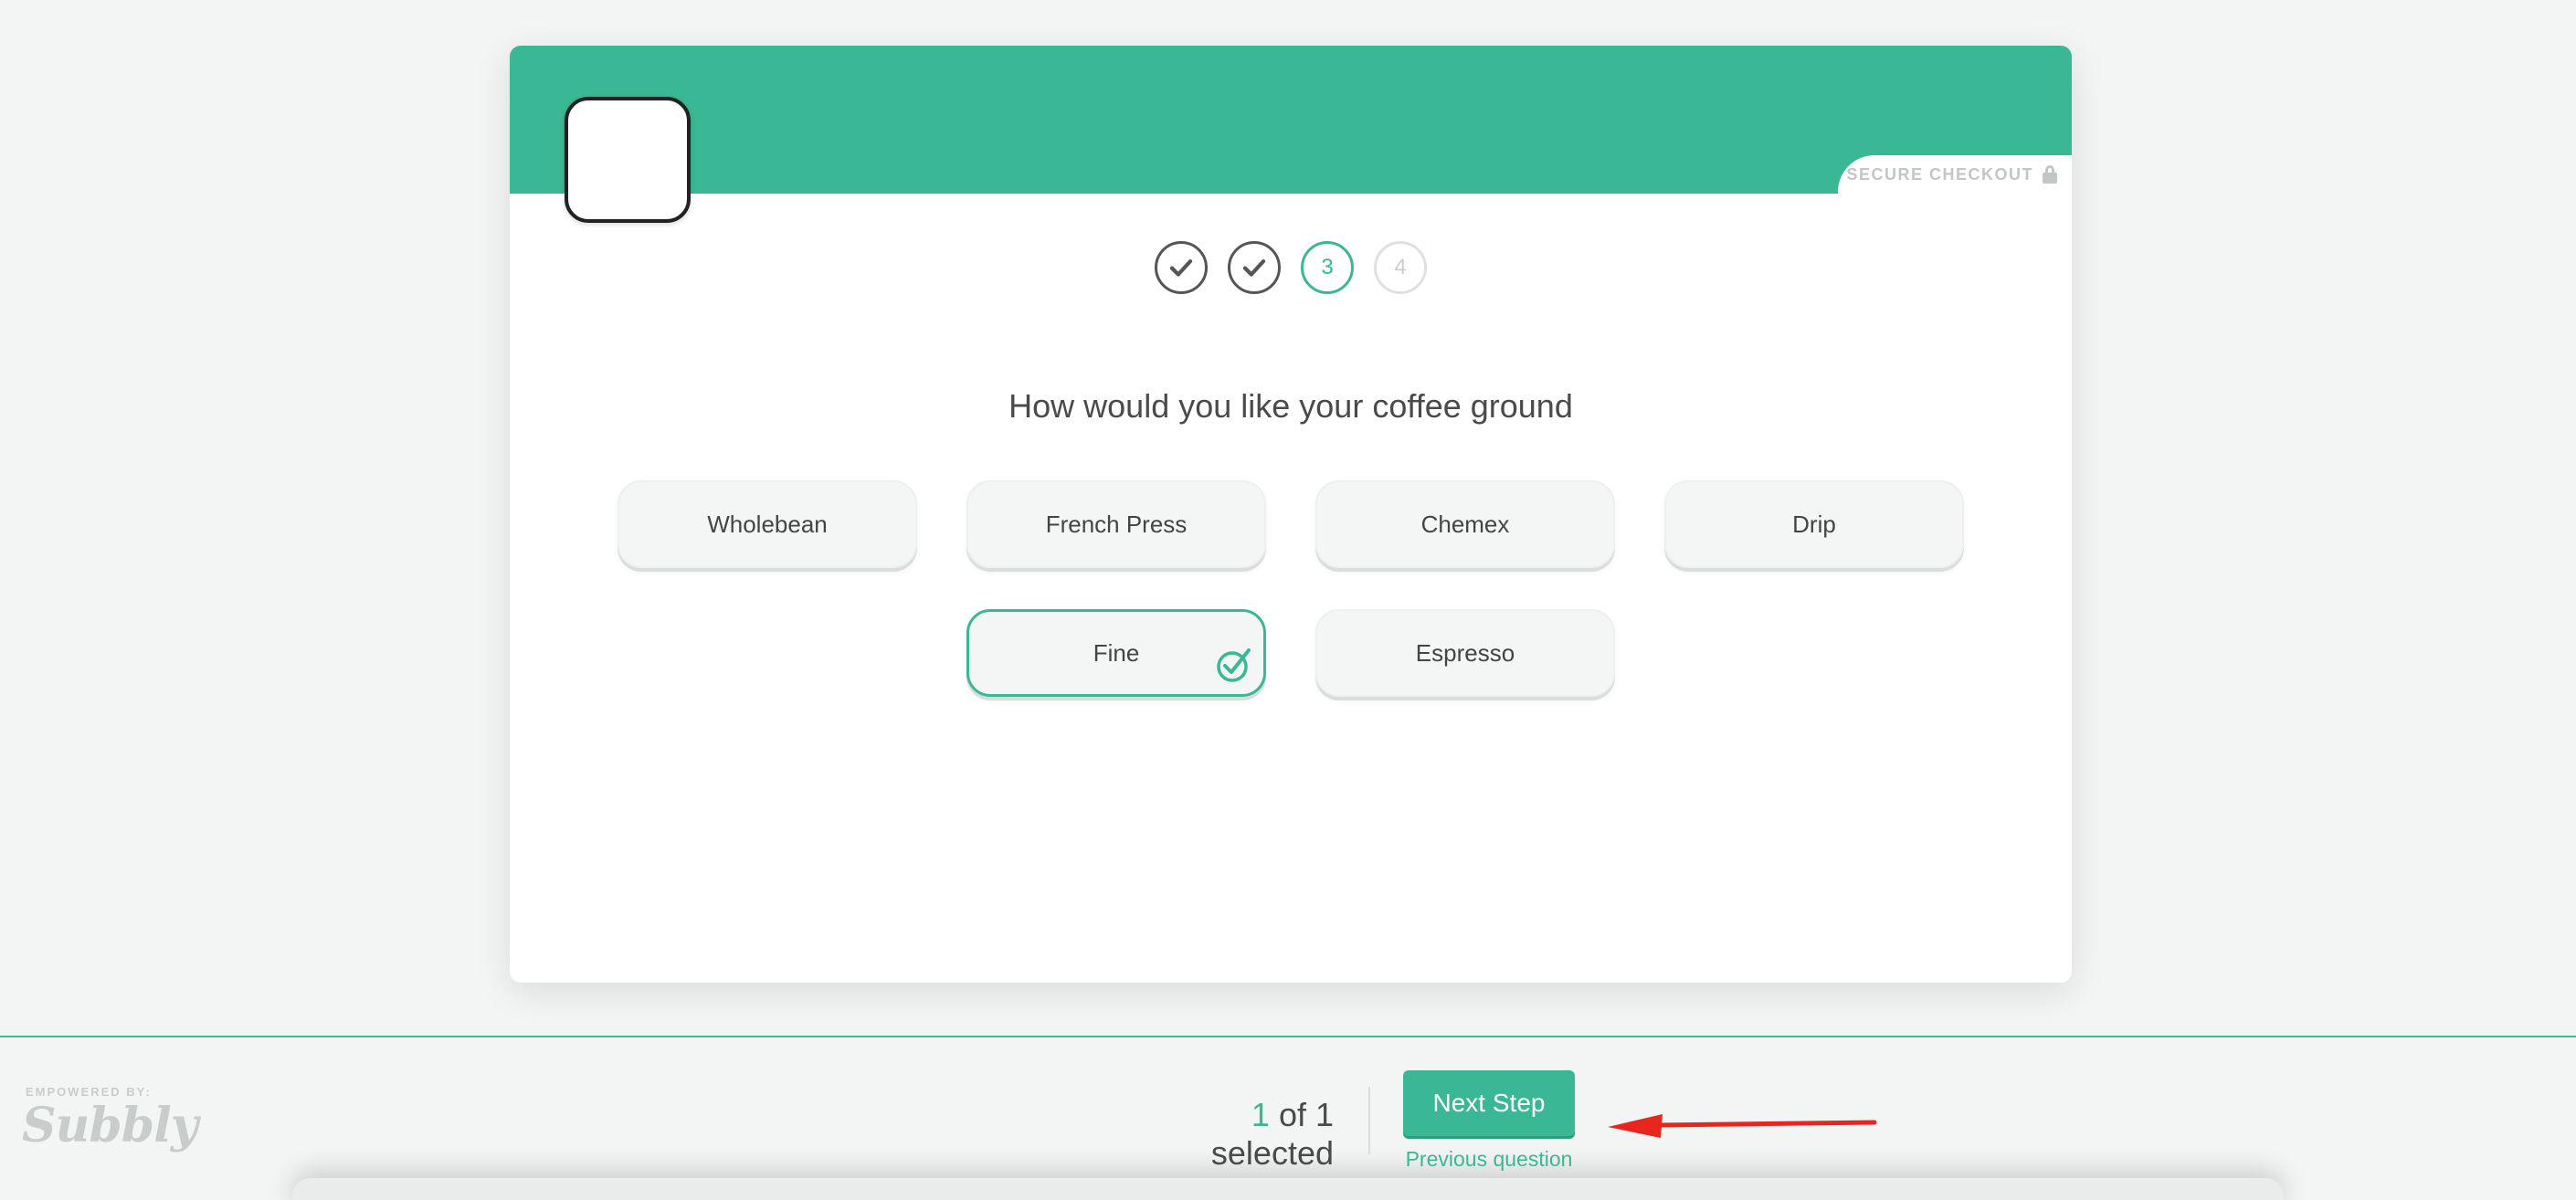  I want to click on option-chemex: Chemex, so click(1465, 524).